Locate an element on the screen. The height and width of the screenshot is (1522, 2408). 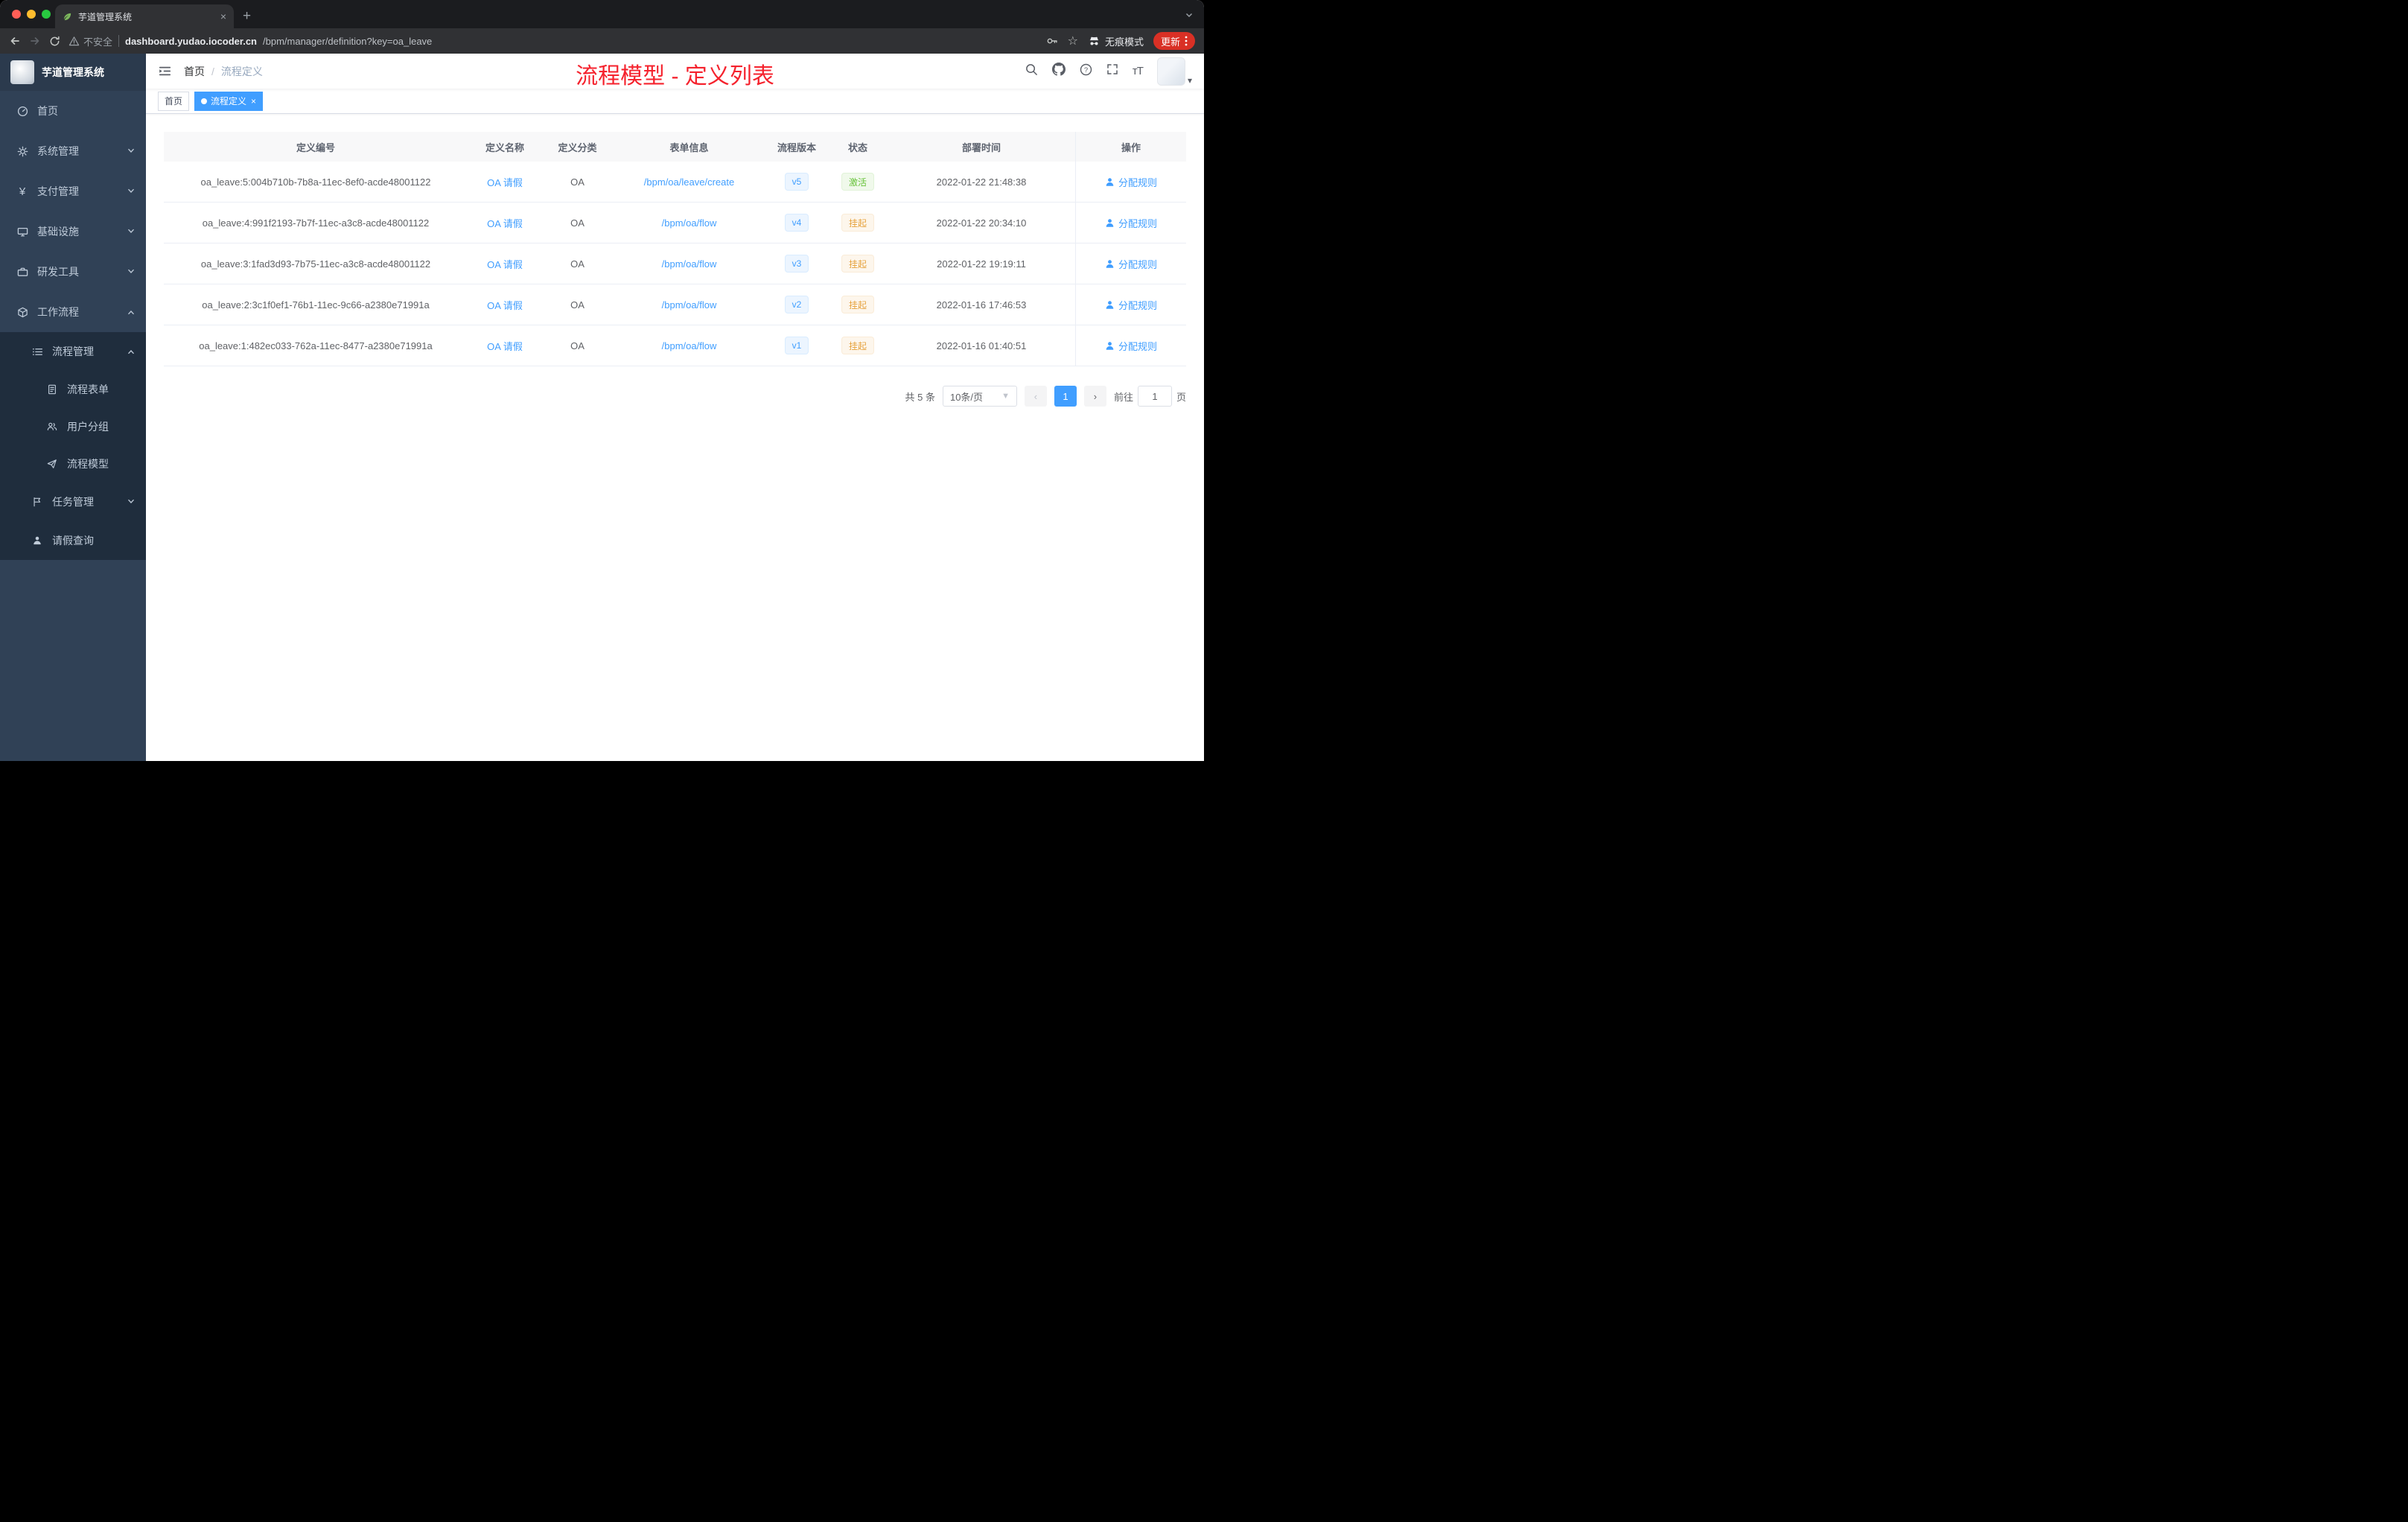
macos-traffic-lights is located at coordinates (31, 14).